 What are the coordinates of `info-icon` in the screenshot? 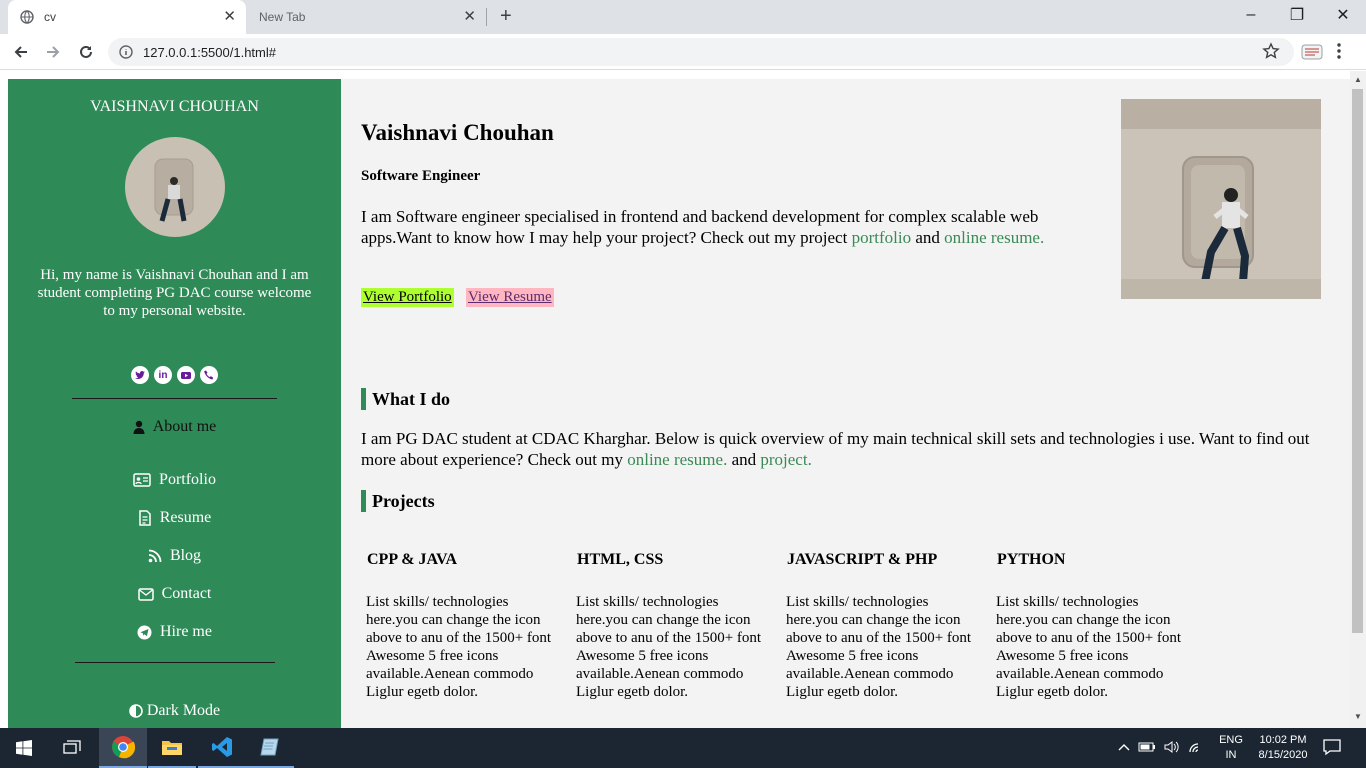 It's located at (126, 52).